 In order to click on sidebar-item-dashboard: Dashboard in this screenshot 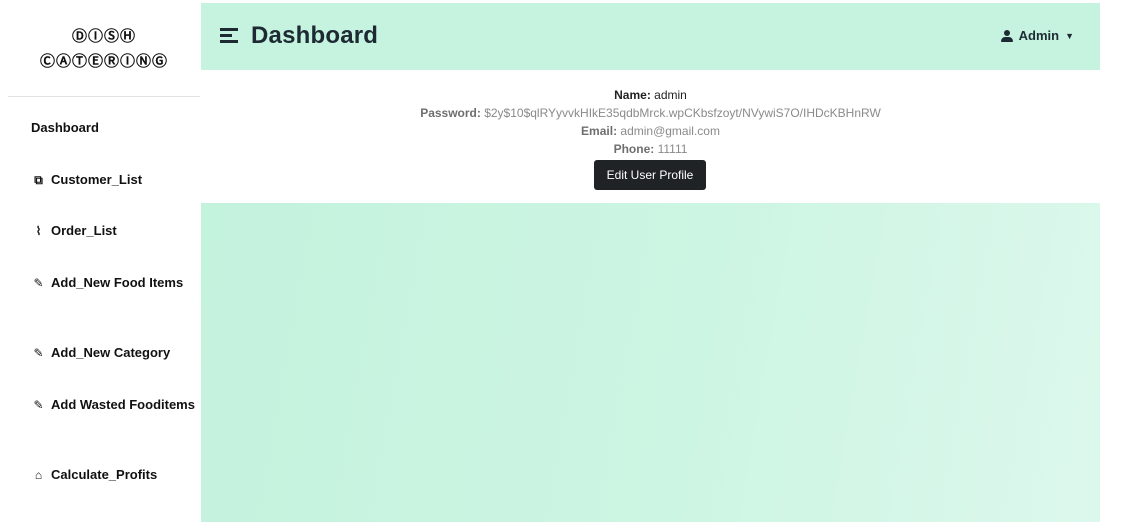, I will do `click(113, 128)`.